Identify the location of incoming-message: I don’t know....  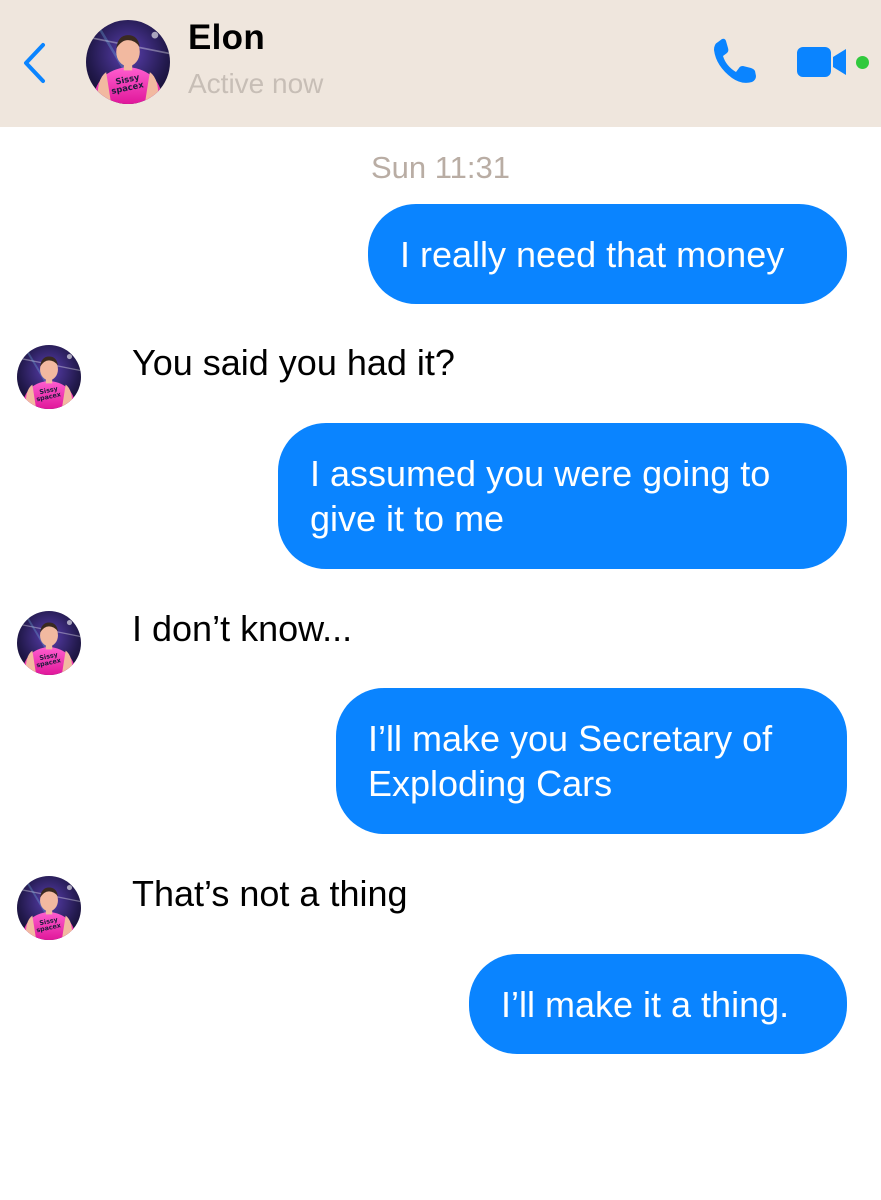
(242, 628).